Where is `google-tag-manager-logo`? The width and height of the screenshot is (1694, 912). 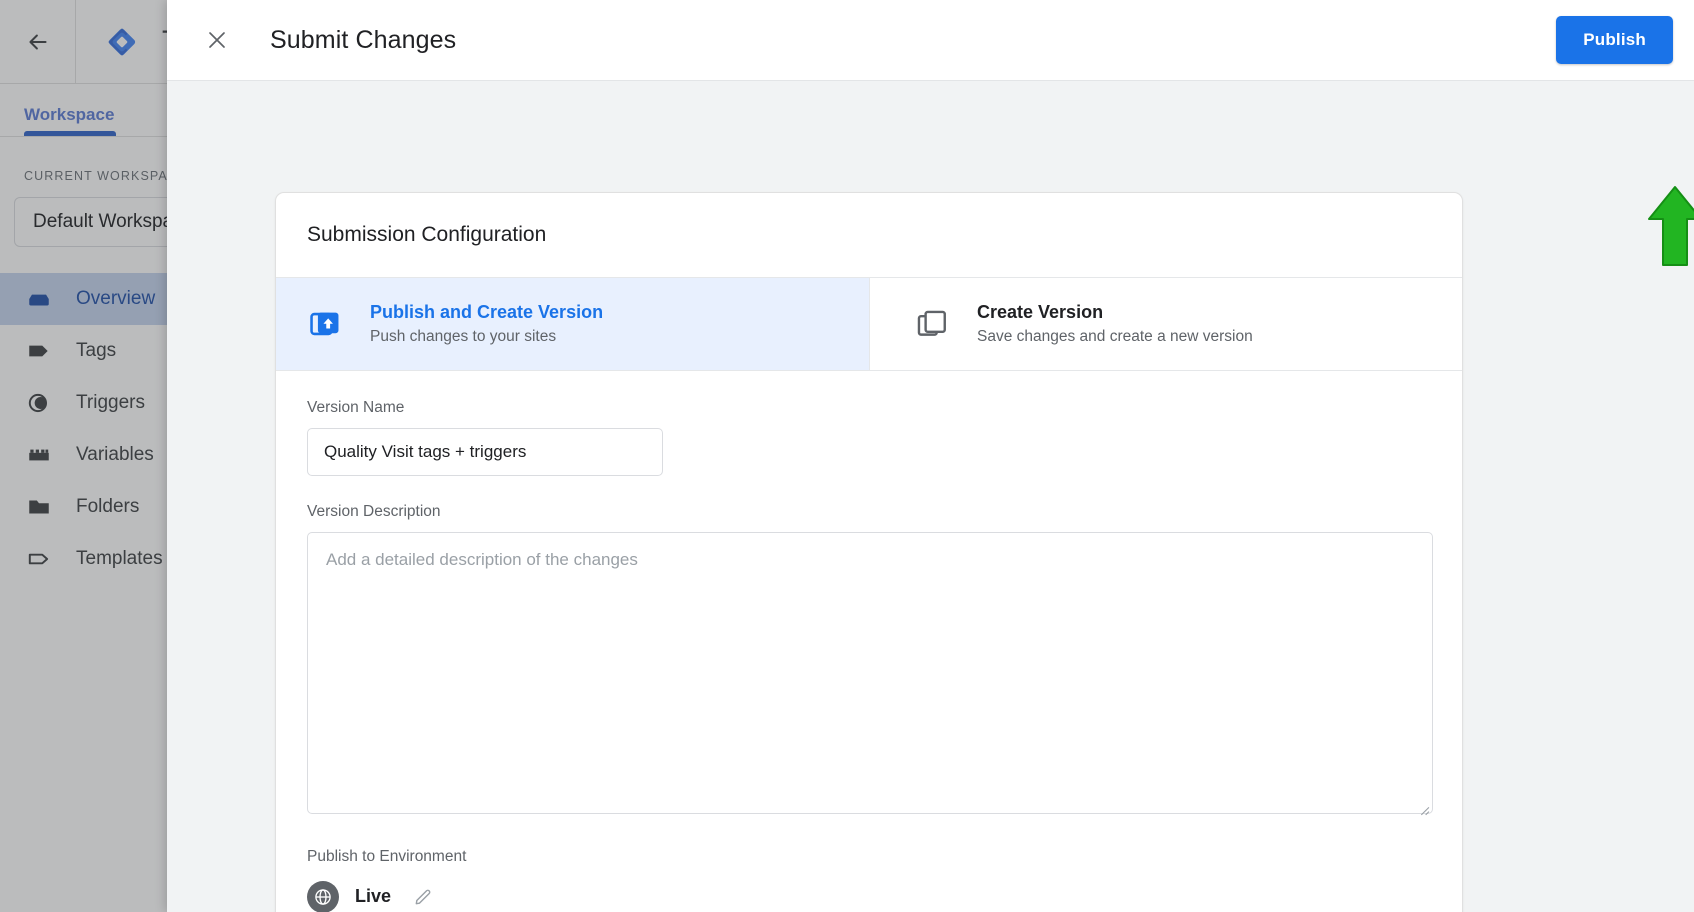
google-tag-manager-logo is located at coordinates (122, 42).